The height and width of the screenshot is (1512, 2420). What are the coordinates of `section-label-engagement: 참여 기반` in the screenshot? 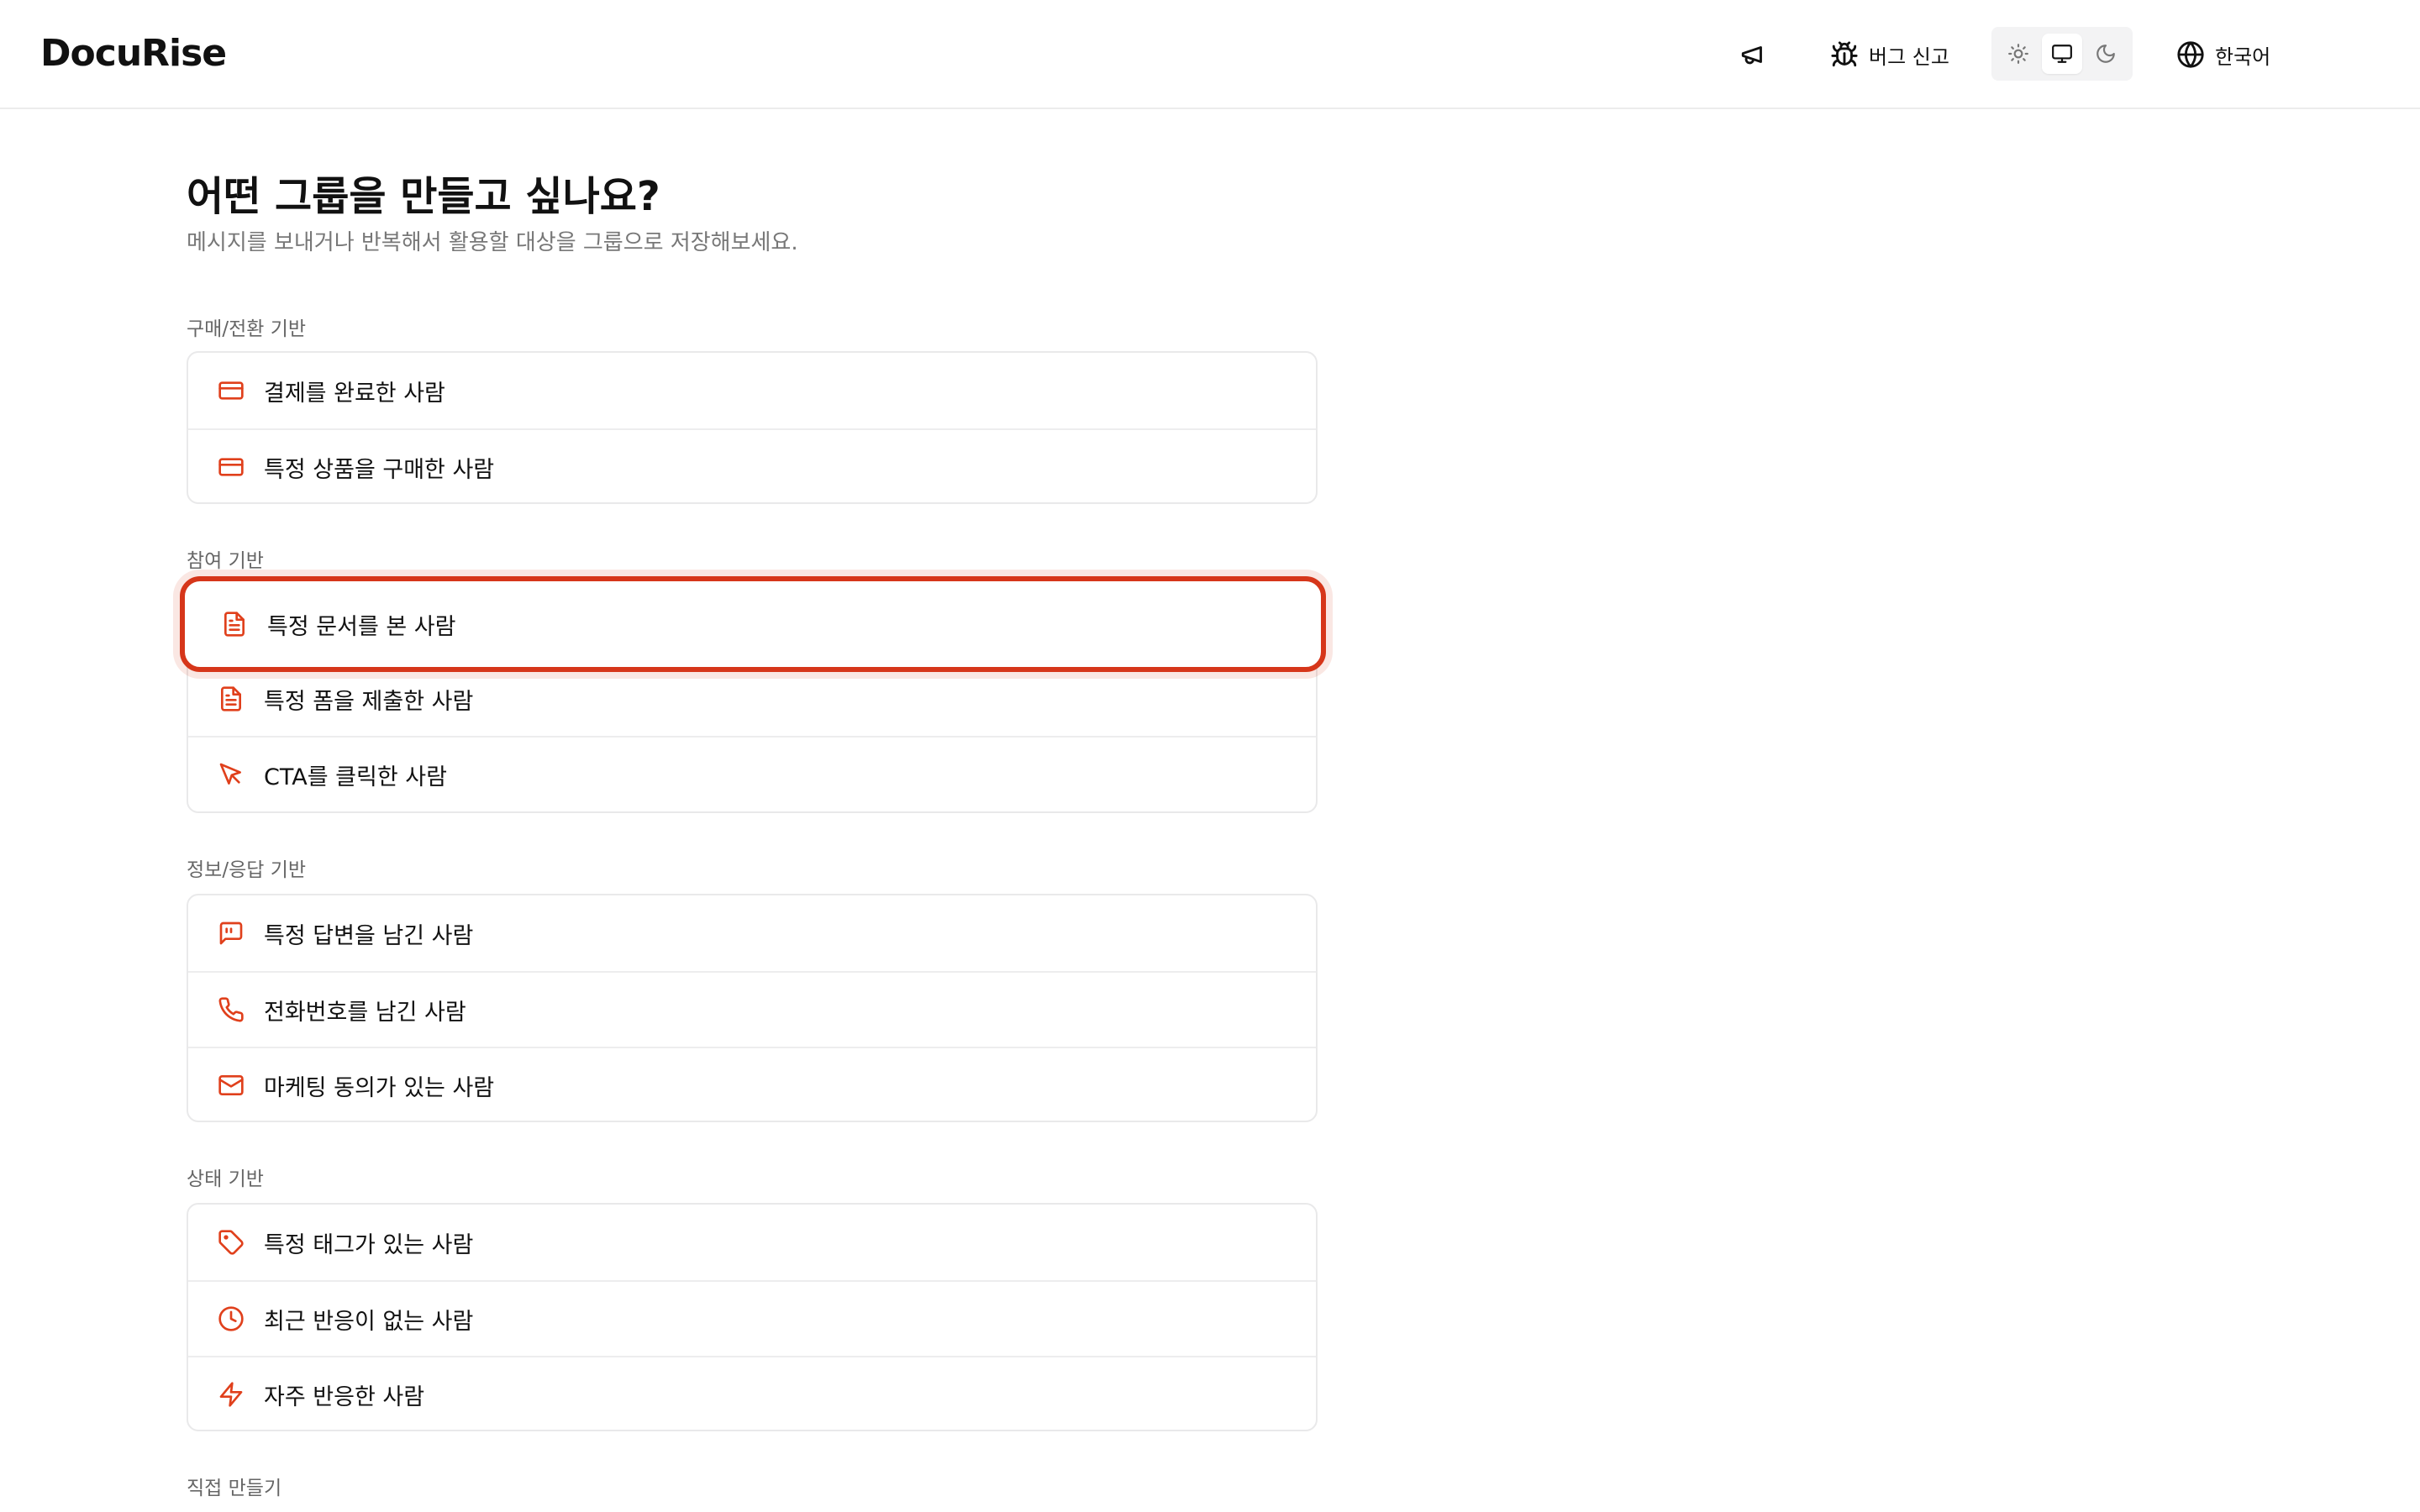 It's located at (225, 561).